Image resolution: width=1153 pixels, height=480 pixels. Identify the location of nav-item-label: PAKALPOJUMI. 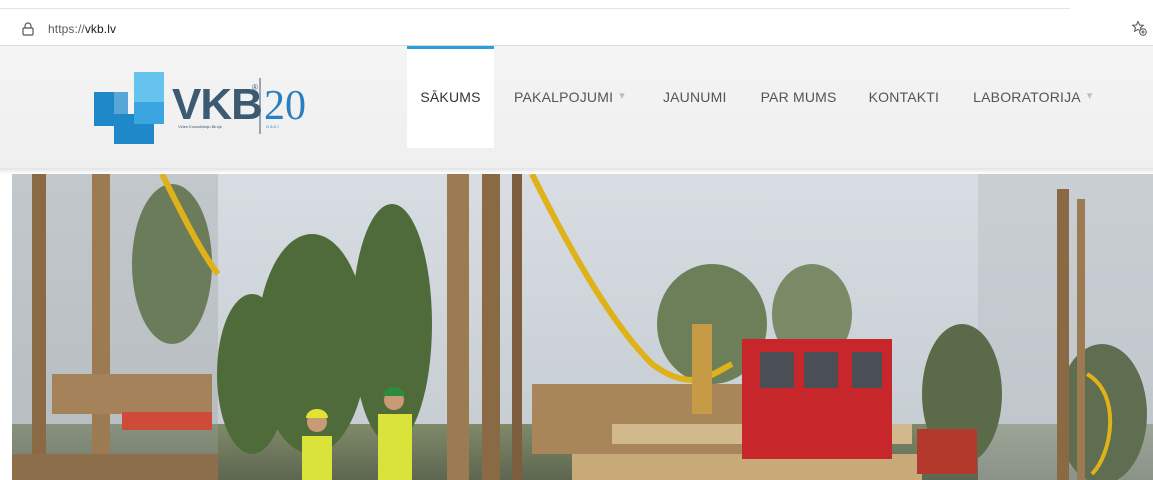
(564, 97).